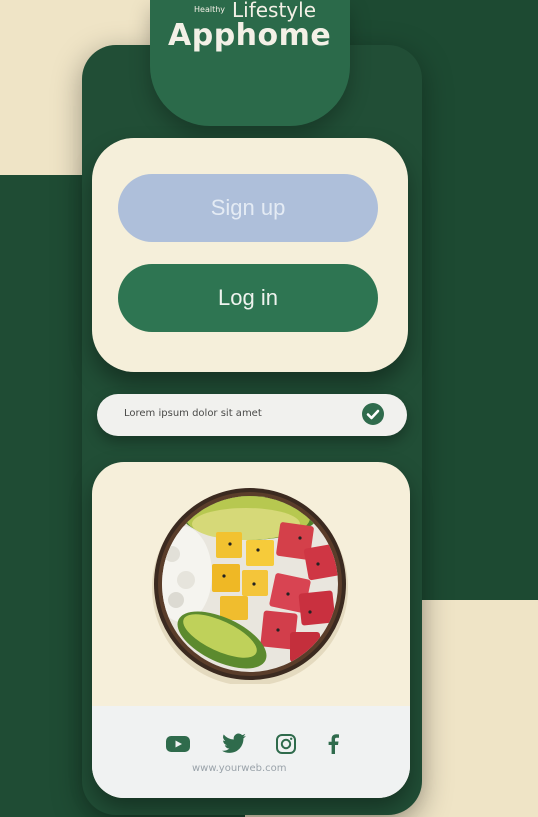  Describe the element at coordinates (288, 744) in the screenshot. I see `instagram-icon` at that location.